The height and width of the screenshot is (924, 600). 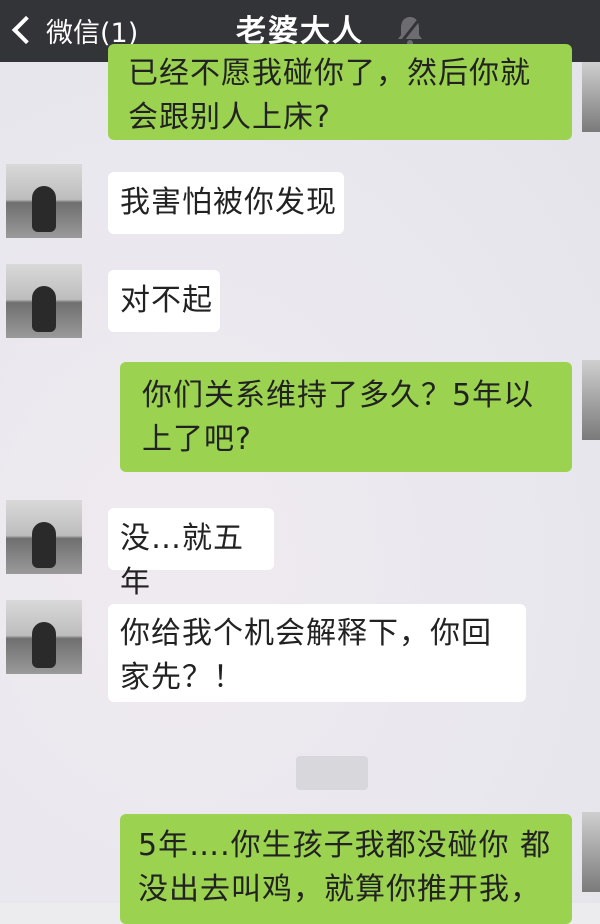 I want to click on message-bubble-outgoing: 5年….你生孩子我都没碰你 都没出去叫鸡，就算你推开我，, so click(x=346, y=869).